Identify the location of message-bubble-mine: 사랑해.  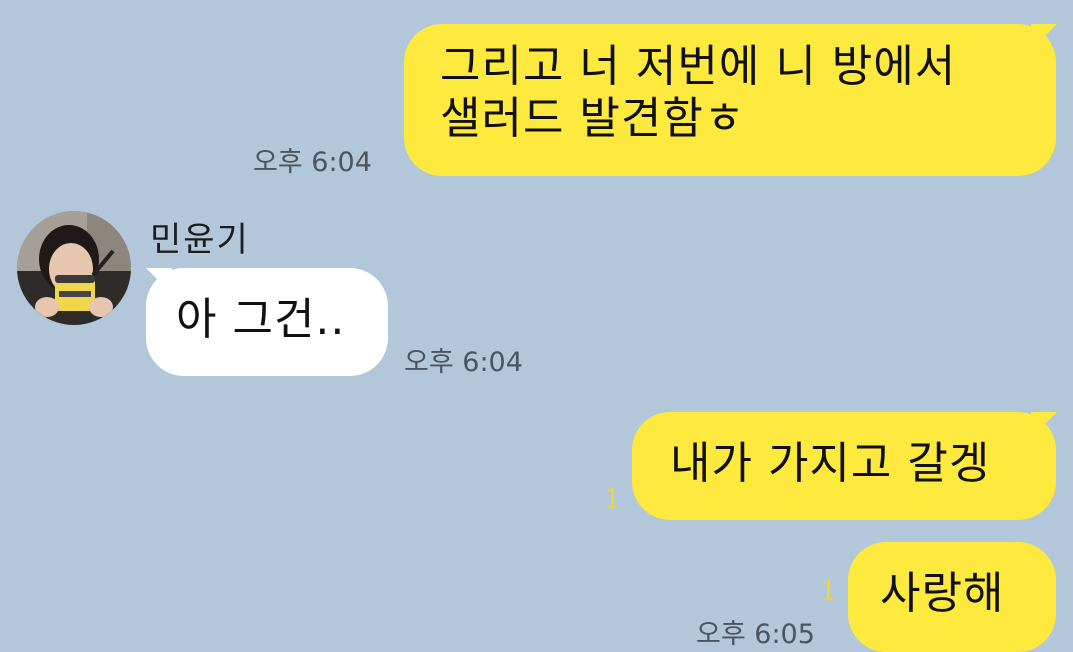
(952, 597).